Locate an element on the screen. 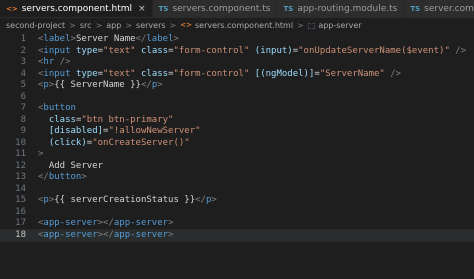 The width and height of the screenshot is (474, 279). code-text: > is located at coordinates (40, 155).